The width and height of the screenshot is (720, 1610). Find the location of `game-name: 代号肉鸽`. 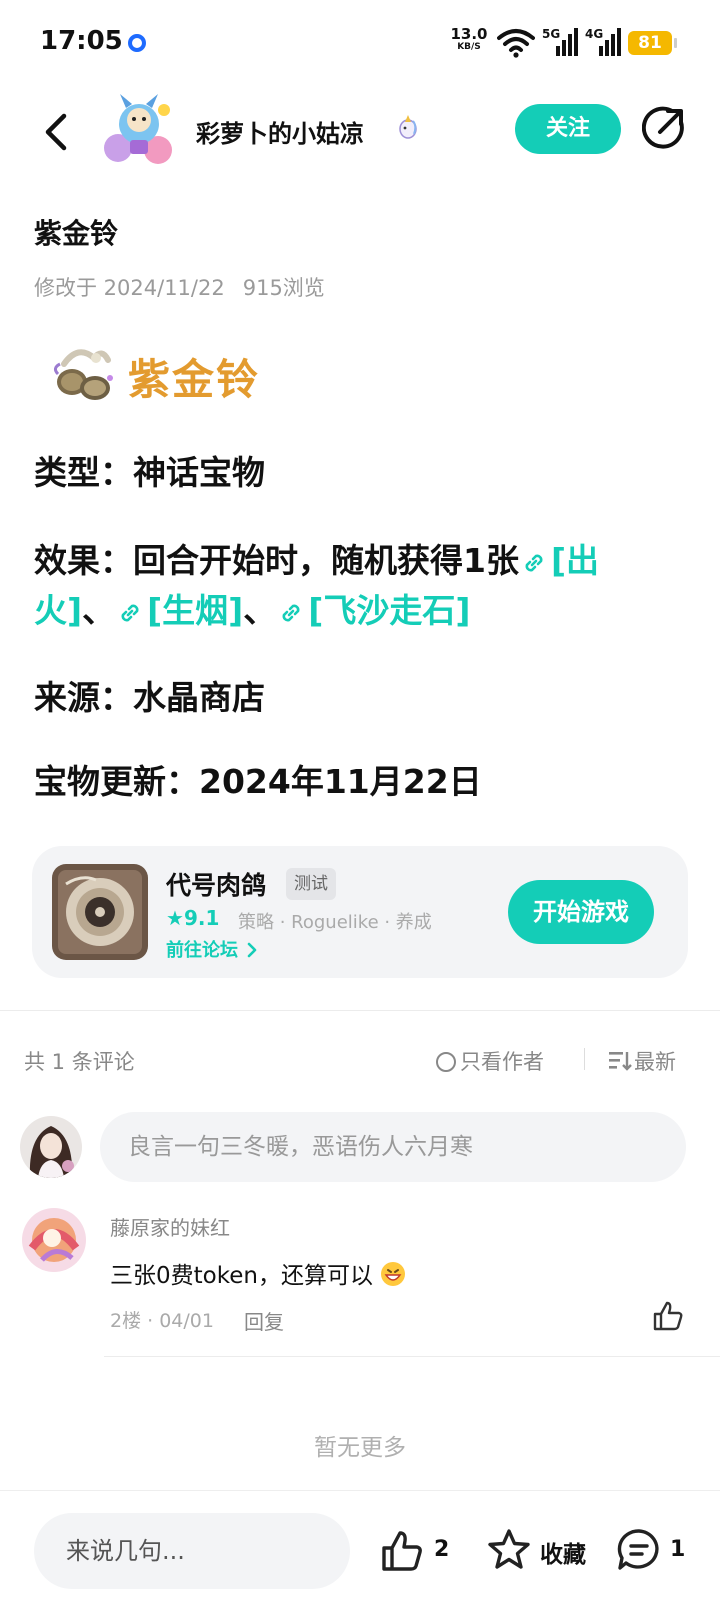

game-name: 代号肉鸽 is located at coordinates (216, 885).